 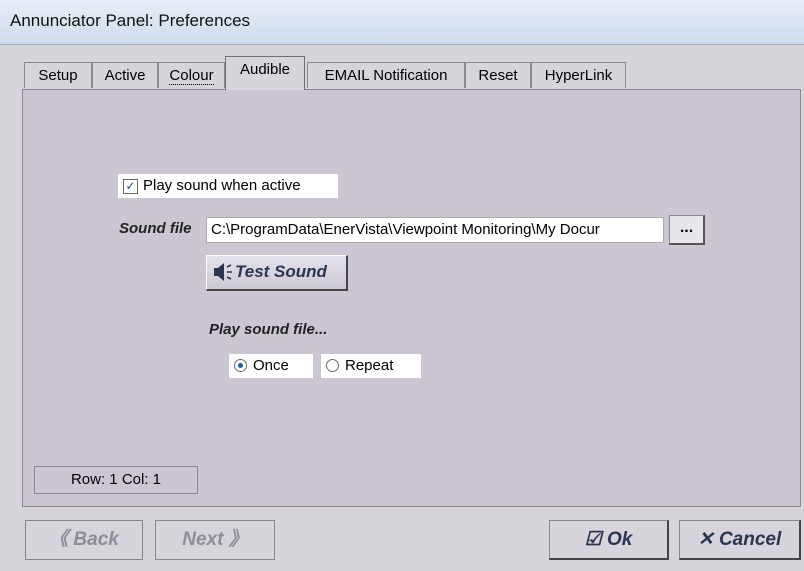 I want to click on tab-hyperlink: HyperLink, so click(x=578, y=75).